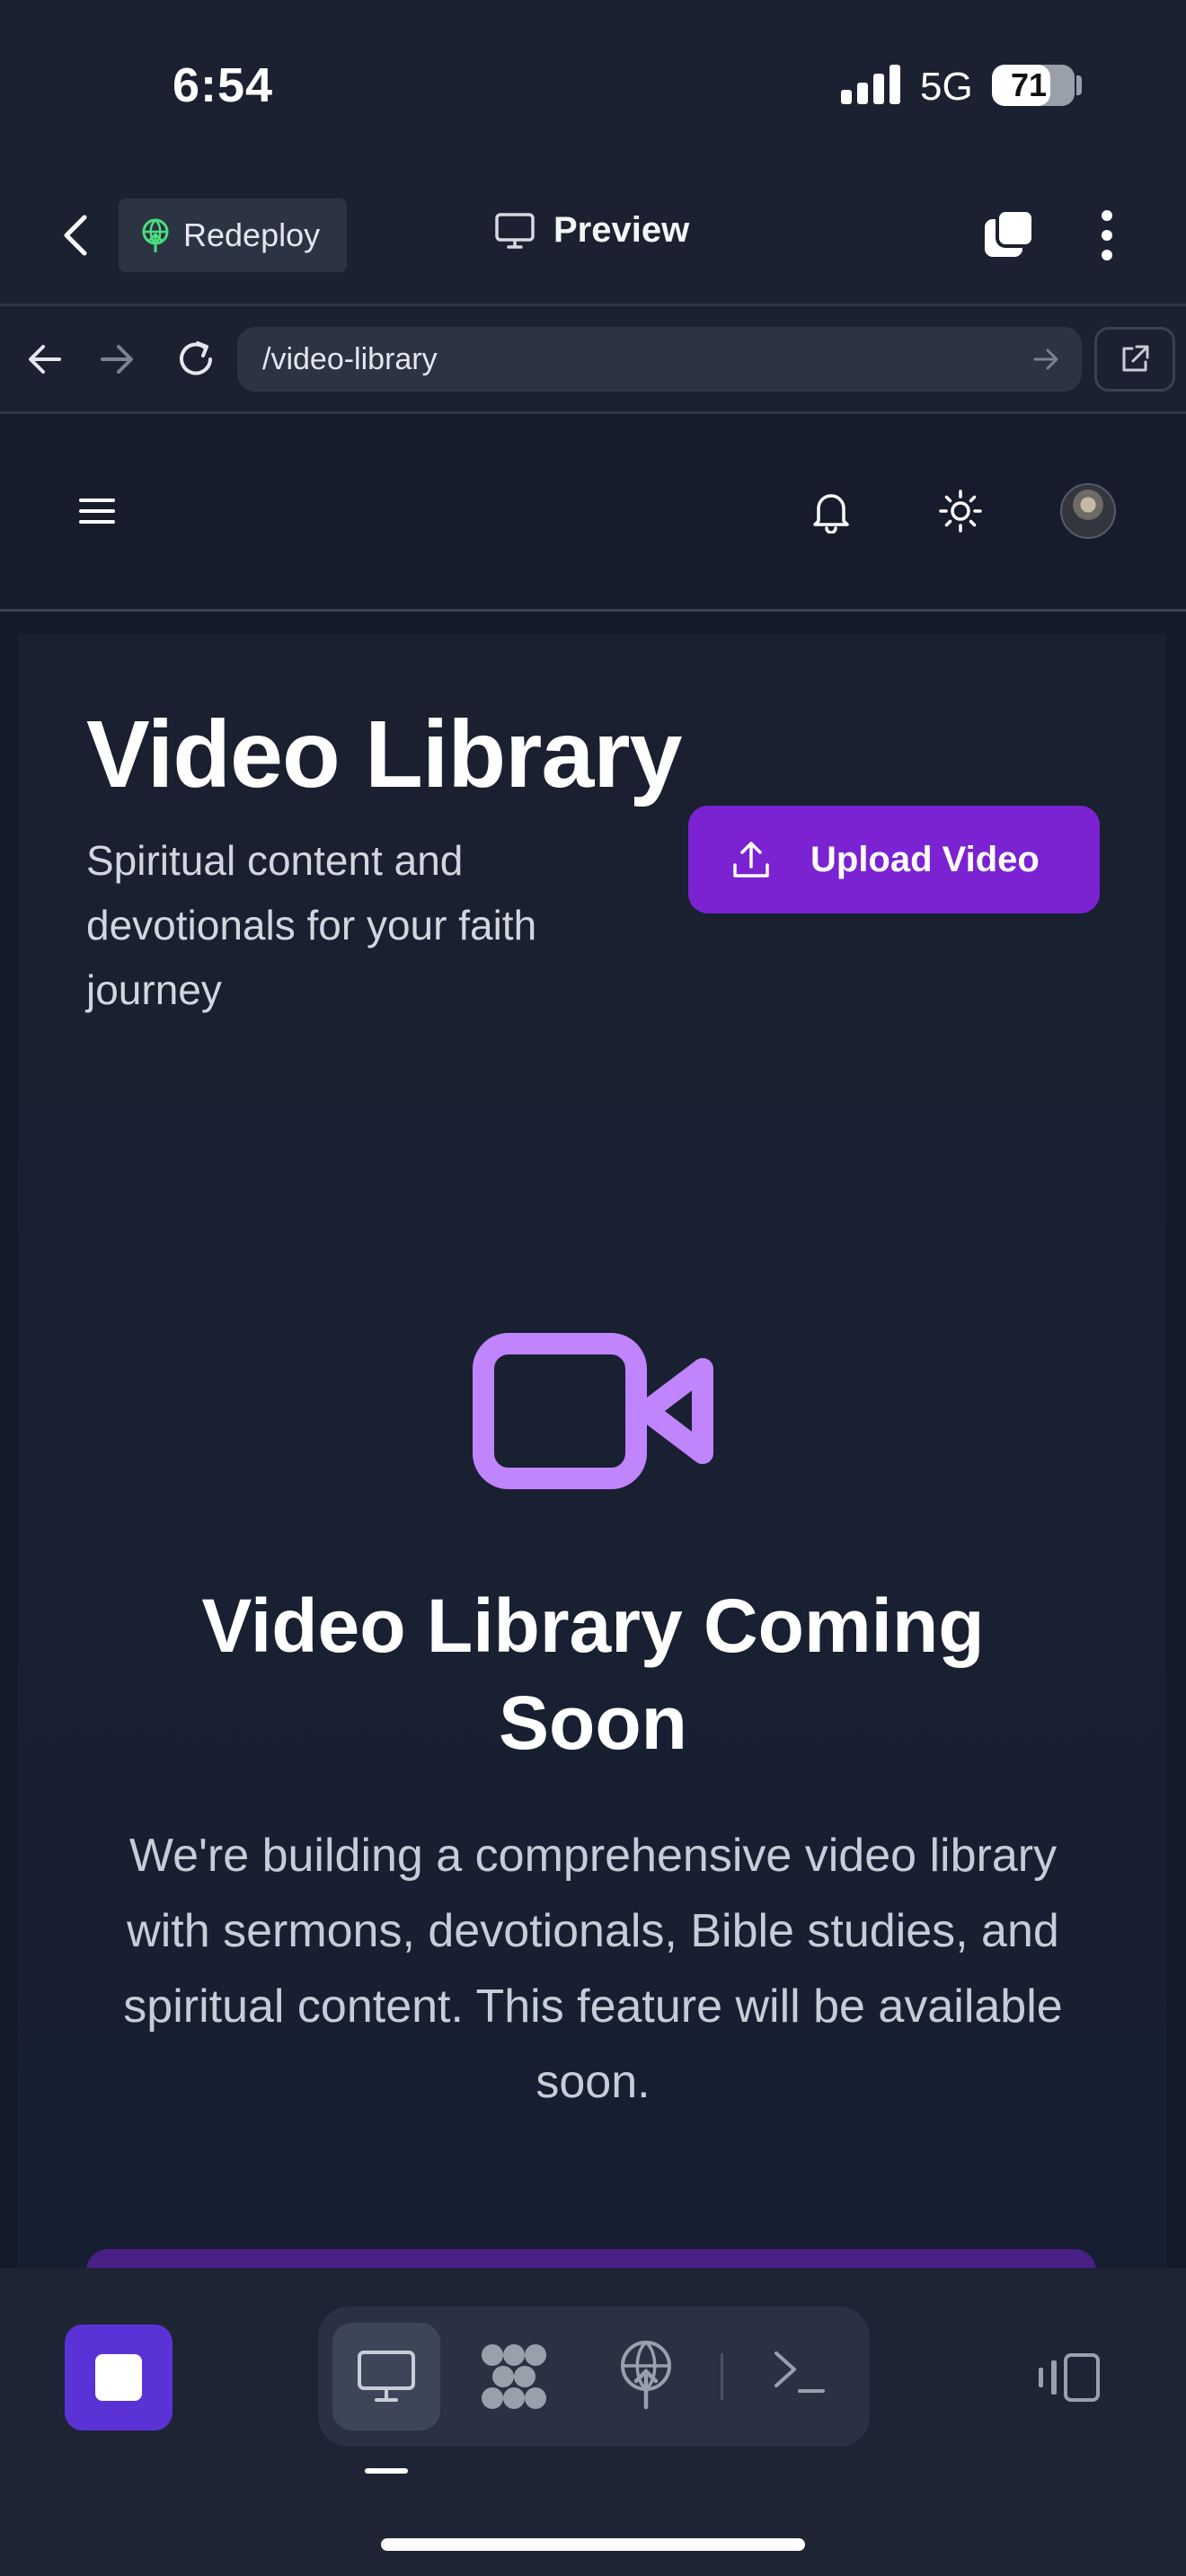 The image size is (1186, 2576). What do you see at coordinates (155, 235) in the screenshot?
I see `deploy-globe-icon` at bounding box center [155, 235].